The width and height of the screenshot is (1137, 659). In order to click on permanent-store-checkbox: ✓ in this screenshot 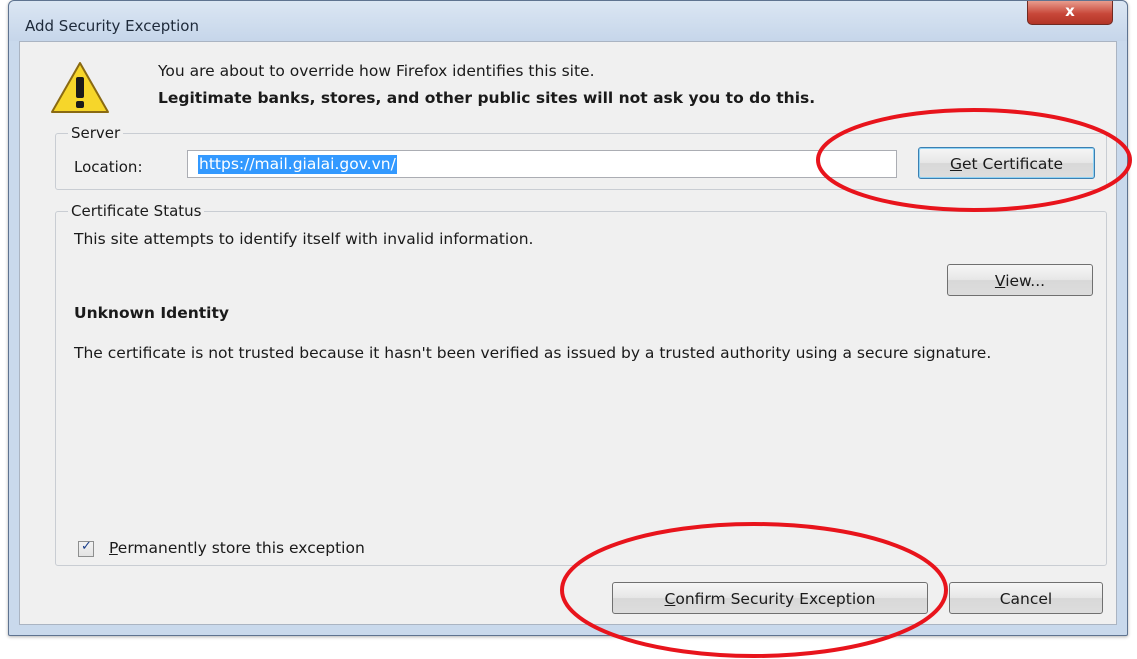, I will do `click(86, 548)`.